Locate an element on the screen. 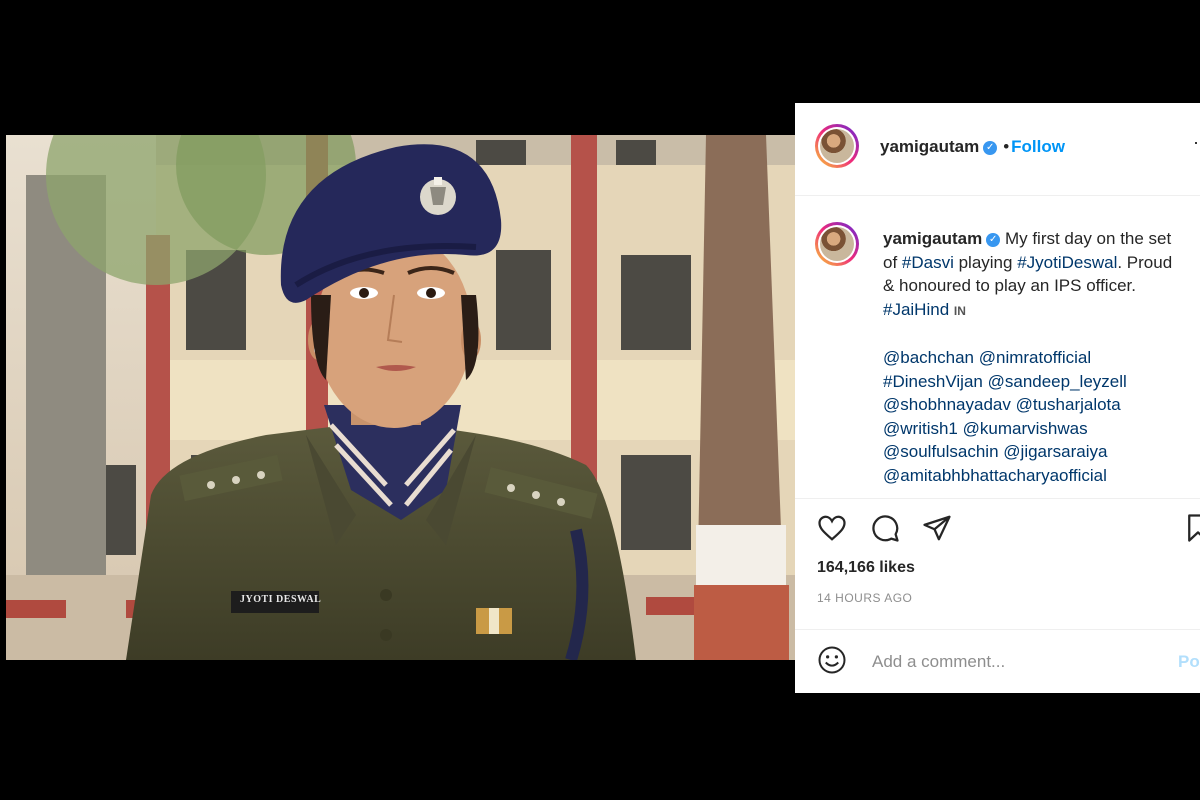 The height and width of the screenshot is (800, 1200). mention-link: @tusharjalota is located at coordinates (1068, 404).